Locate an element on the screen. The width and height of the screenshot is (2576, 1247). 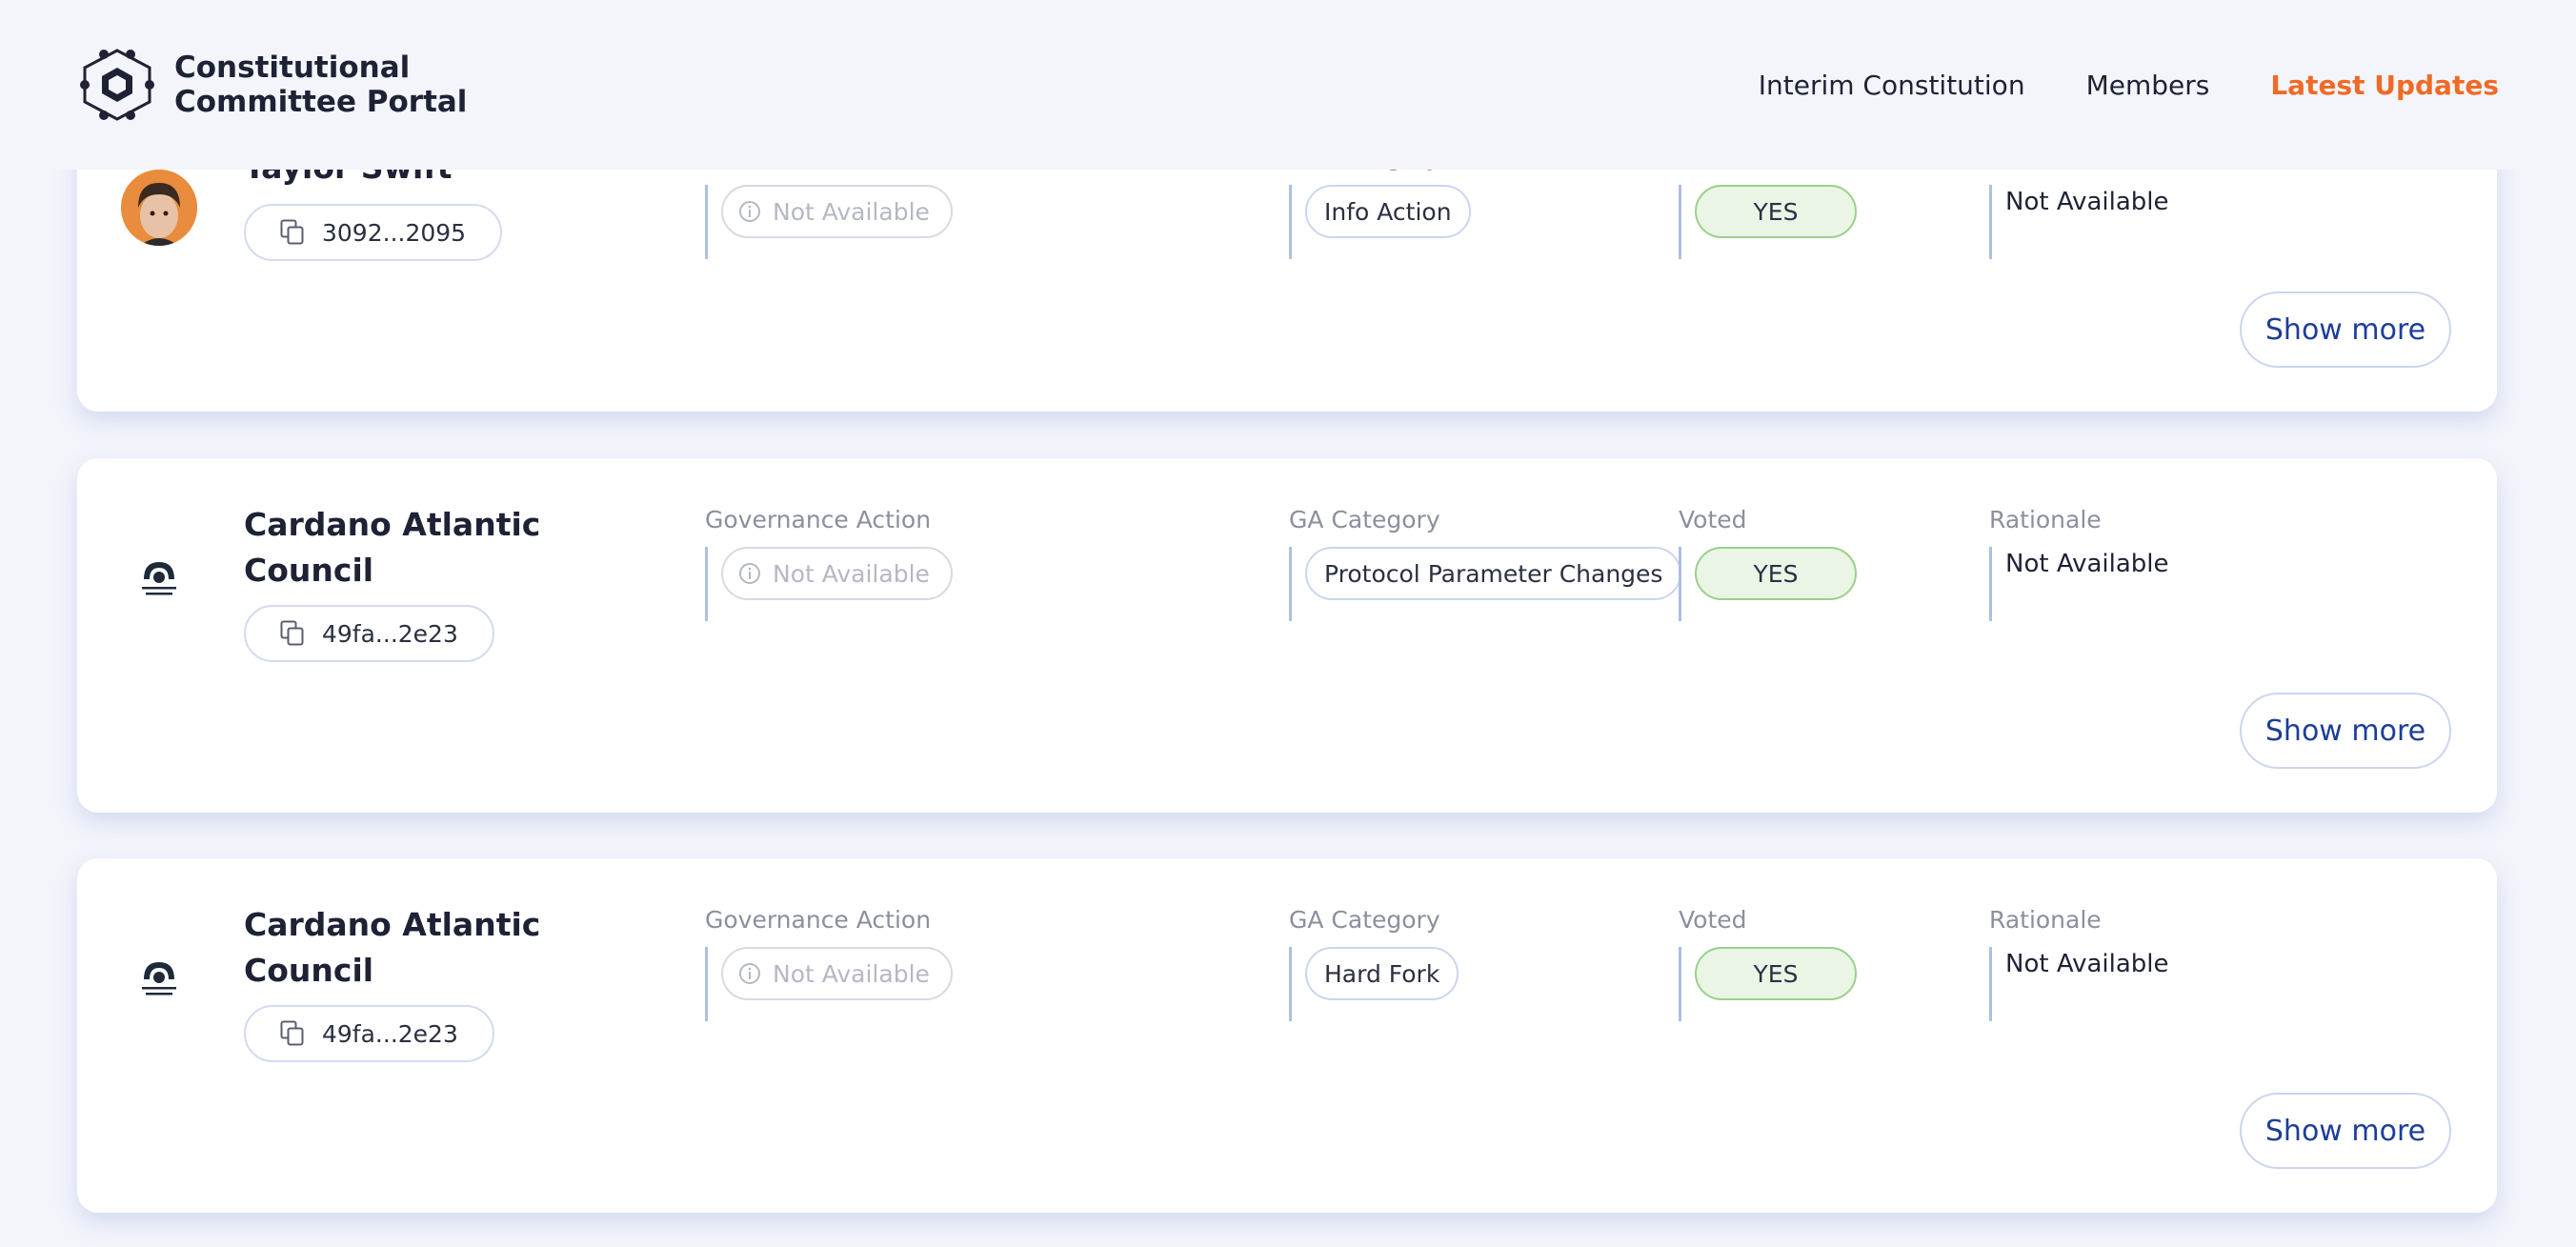
portal-title: Constitutional Committee Portal is located at coordinates (320, 84).